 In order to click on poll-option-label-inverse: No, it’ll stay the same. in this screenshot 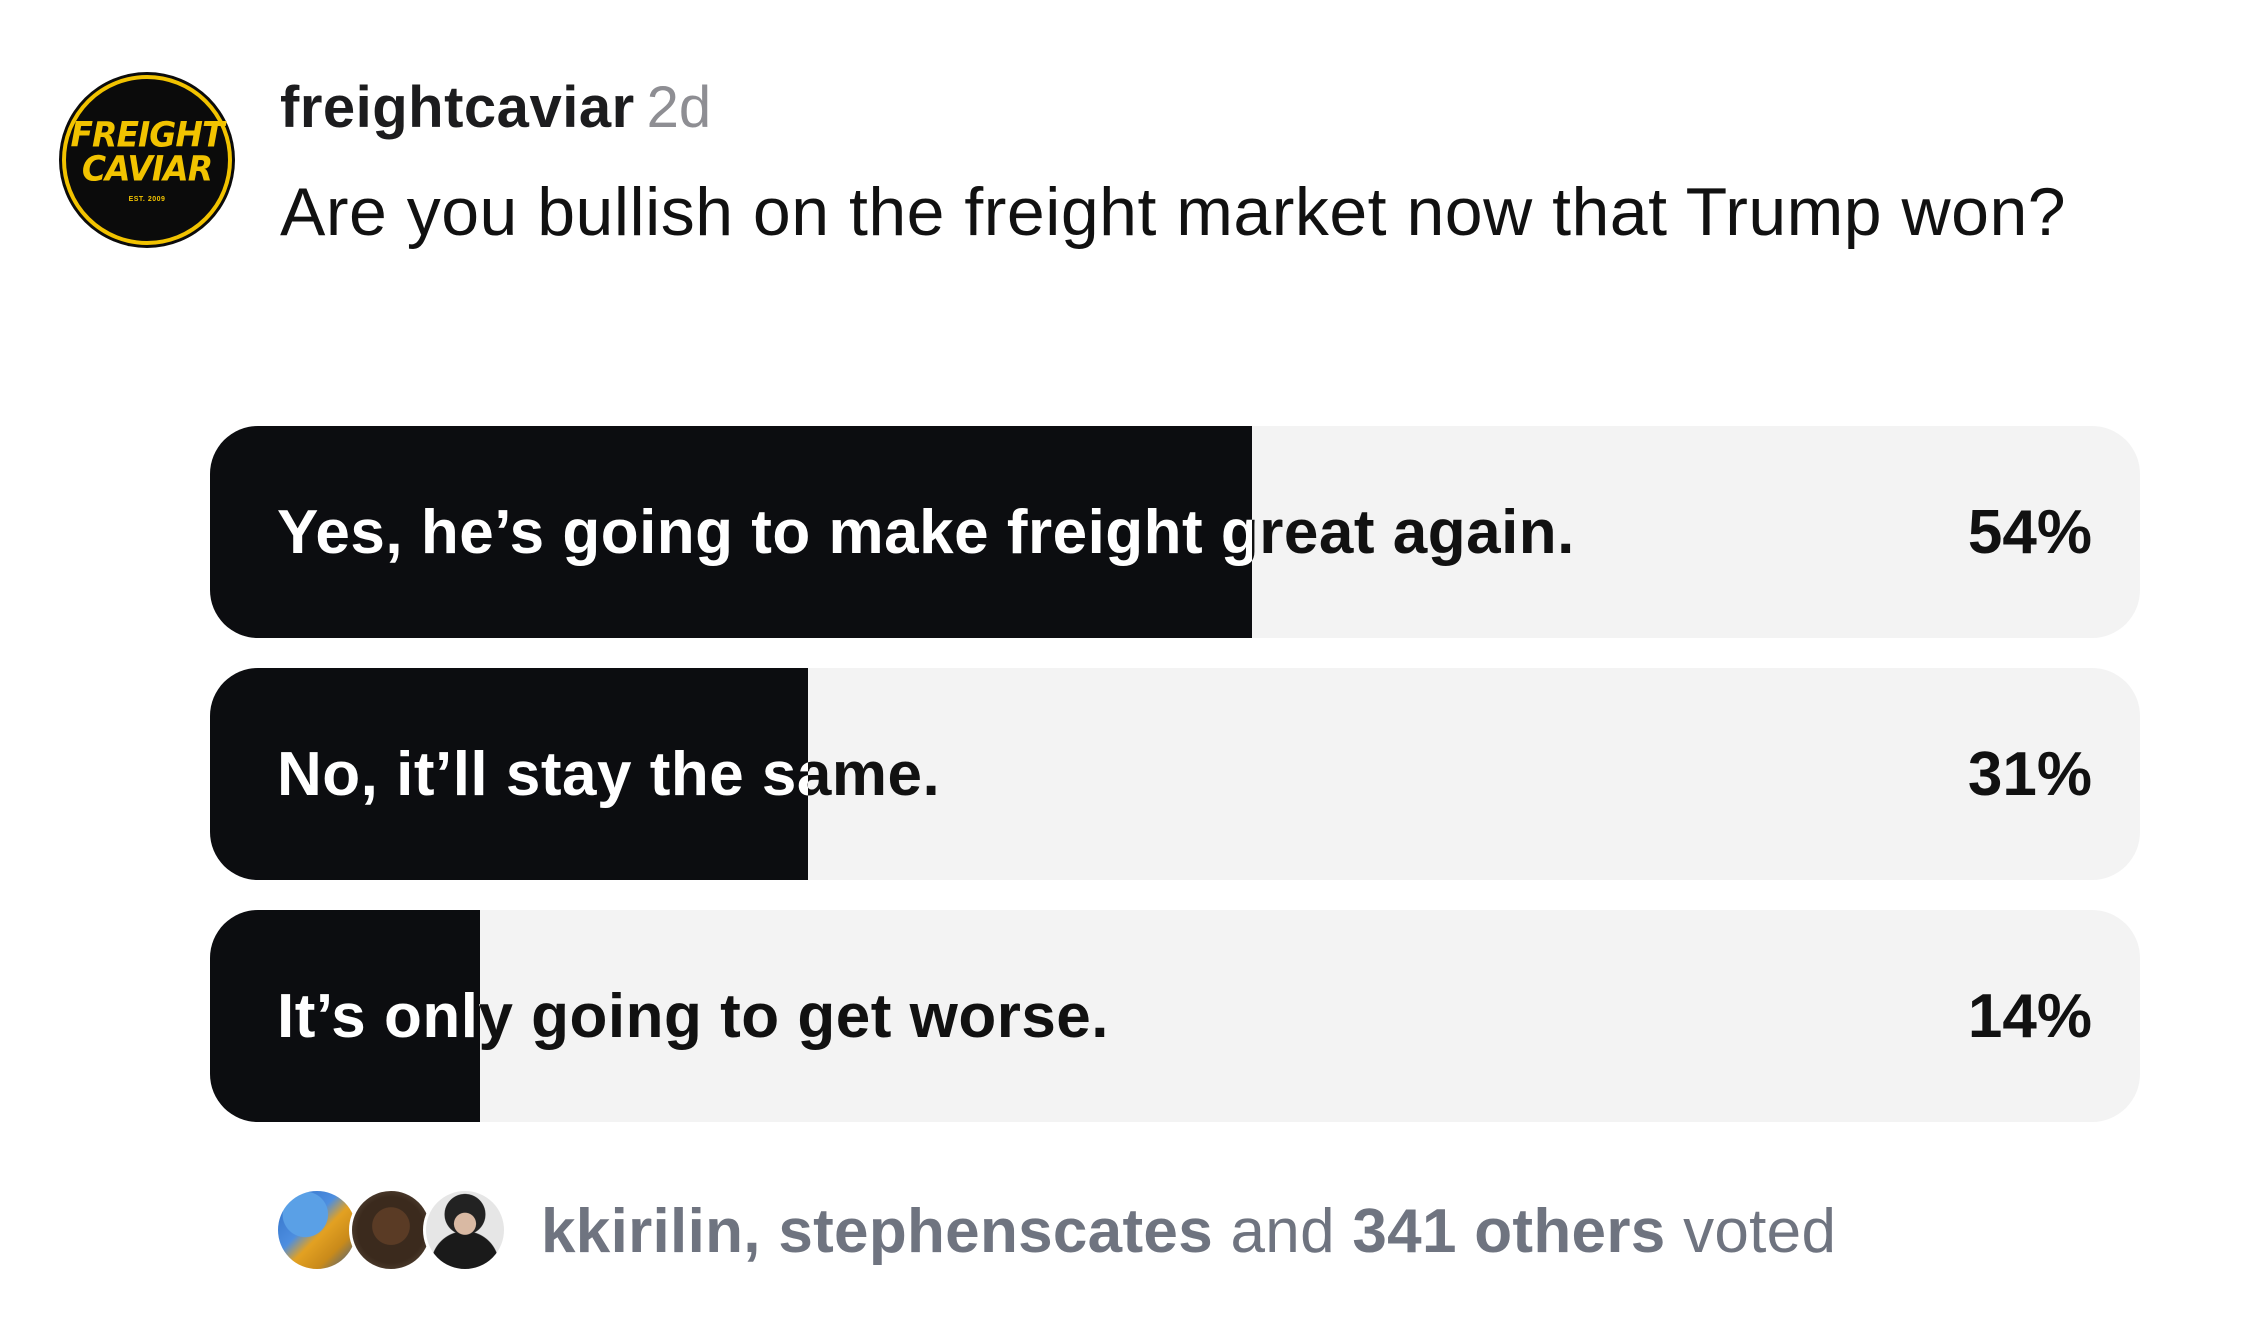, I will do `click(542, 774)`.